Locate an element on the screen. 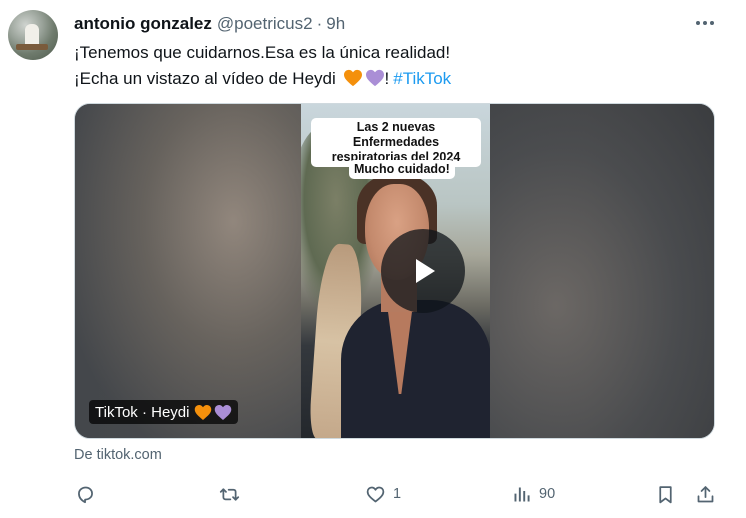  link-source: De tiktok.com is located at coordinates (118, 455).